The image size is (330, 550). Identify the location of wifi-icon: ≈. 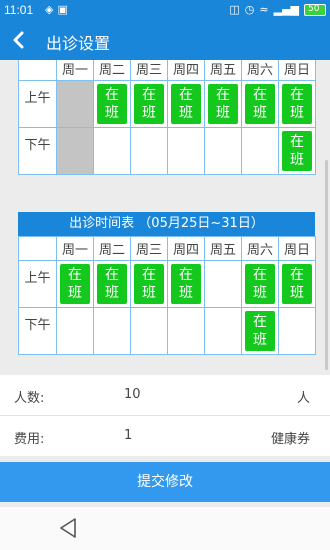
(264, 9).